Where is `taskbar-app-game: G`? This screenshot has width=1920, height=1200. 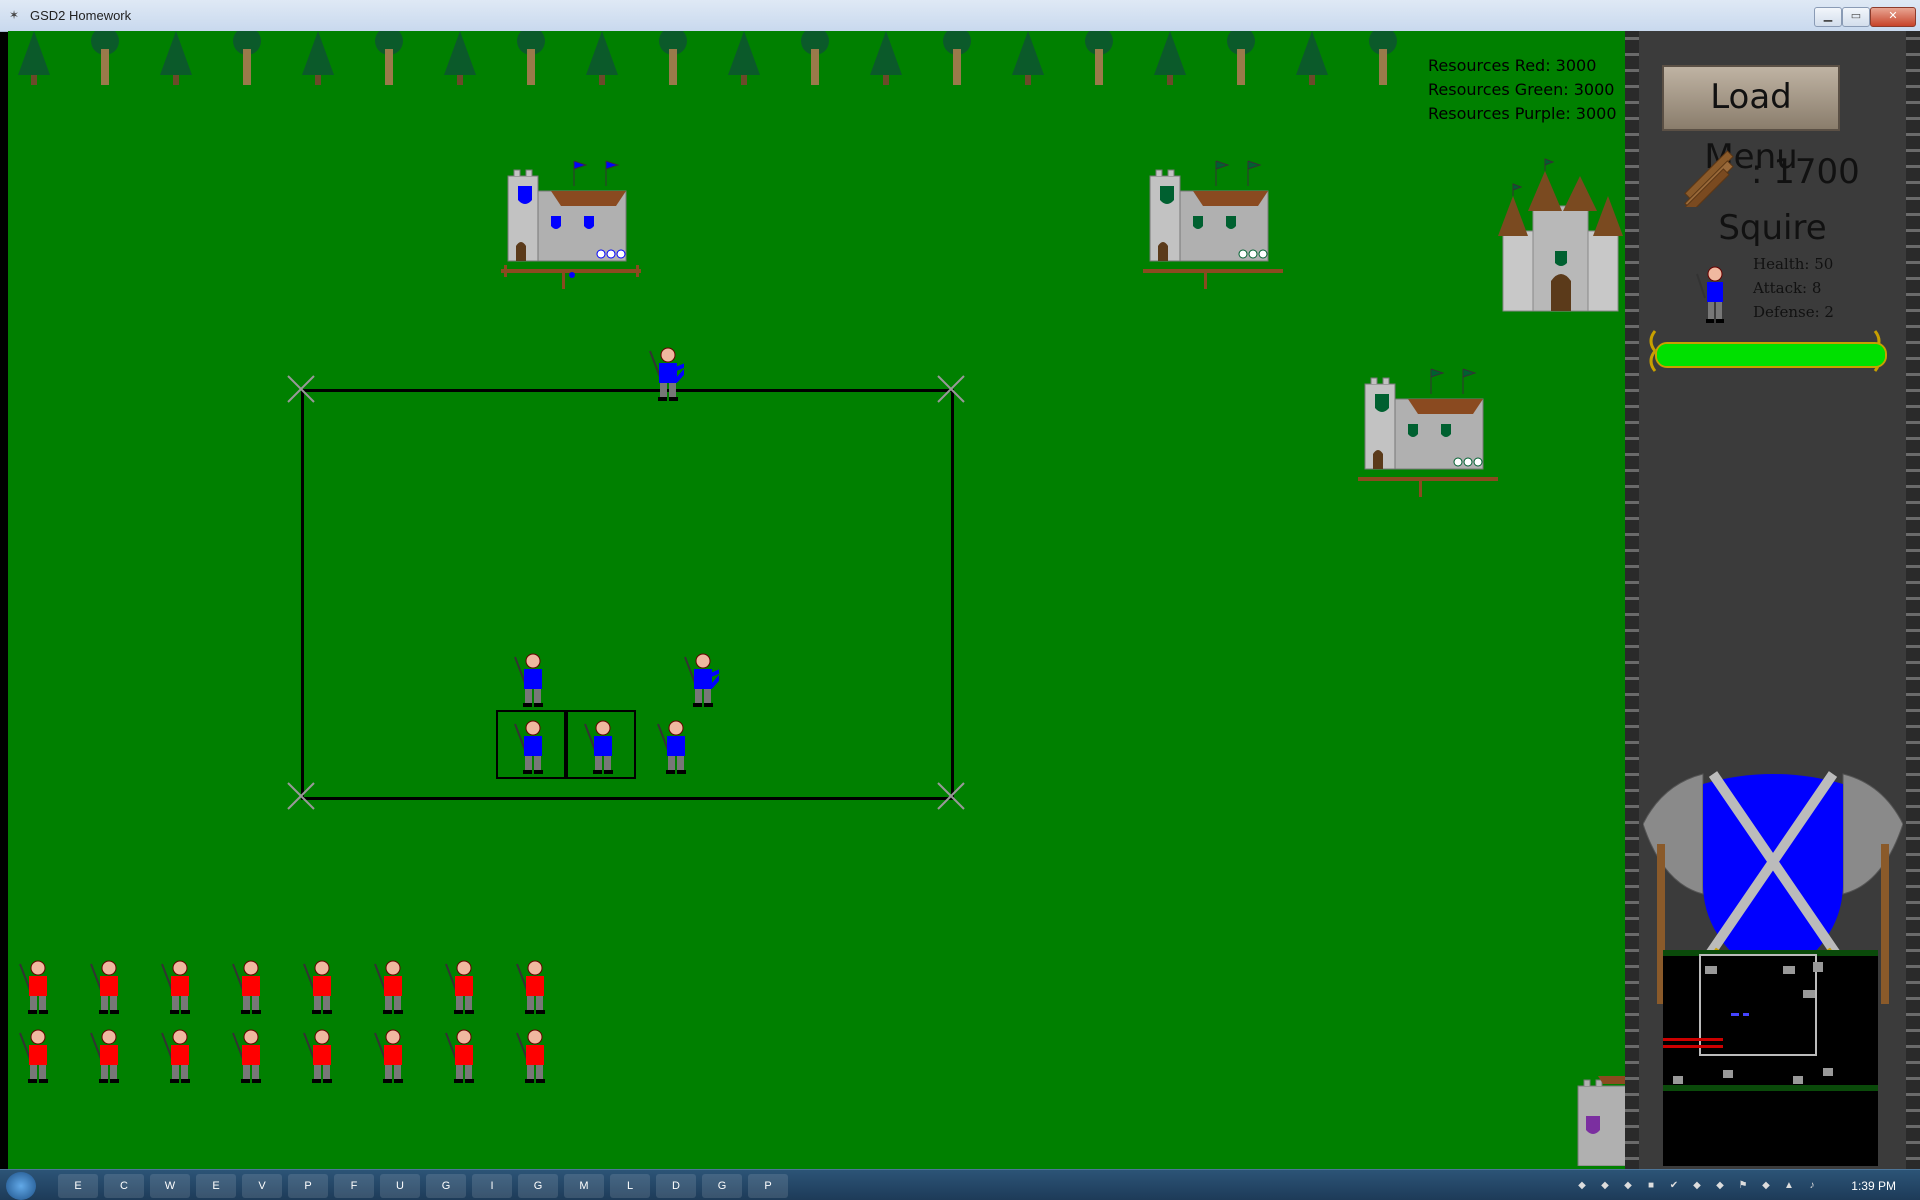 taskbar-app-game: G is located at coordinates (538, 1186).